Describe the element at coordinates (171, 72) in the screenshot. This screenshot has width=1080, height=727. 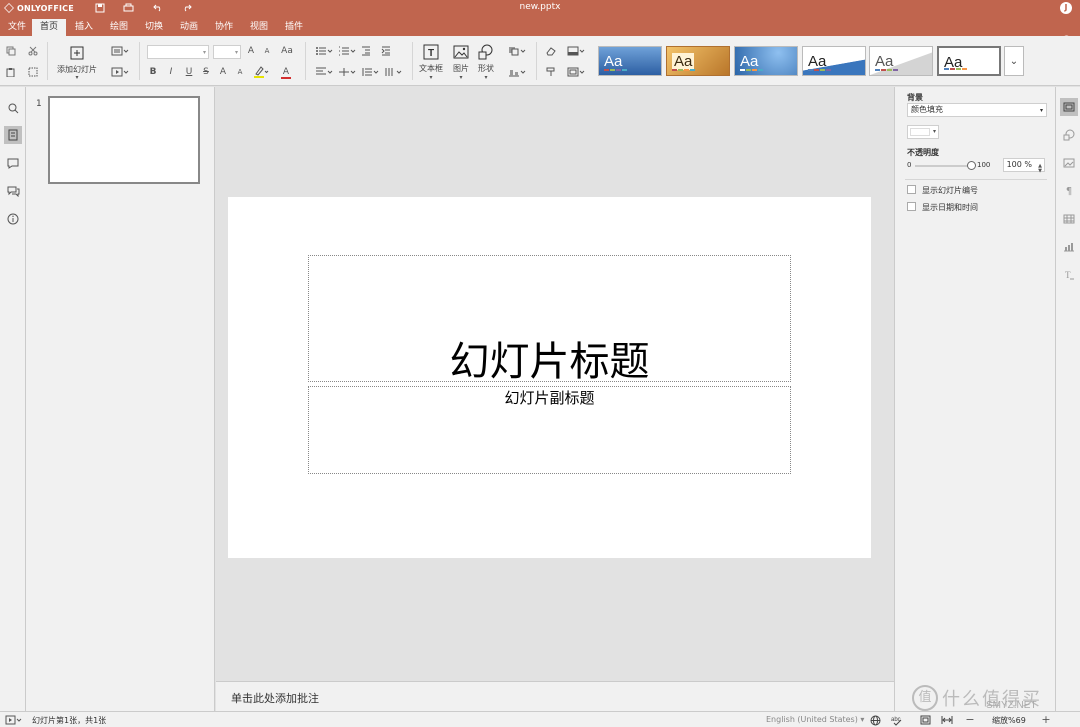
I see `italic-button: I` at that location.